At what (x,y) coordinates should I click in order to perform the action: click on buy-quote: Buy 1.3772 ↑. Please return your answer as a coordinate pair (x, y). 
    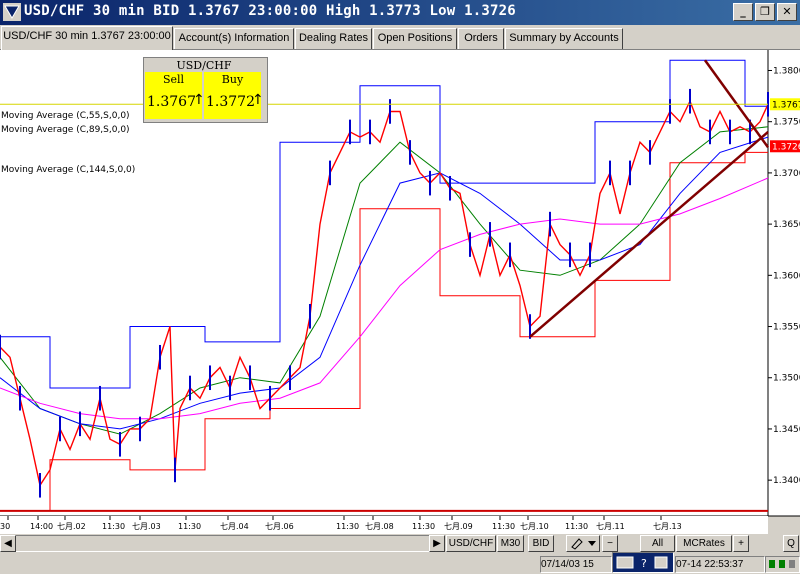
    Looking at the image, I should click on (234, 95).